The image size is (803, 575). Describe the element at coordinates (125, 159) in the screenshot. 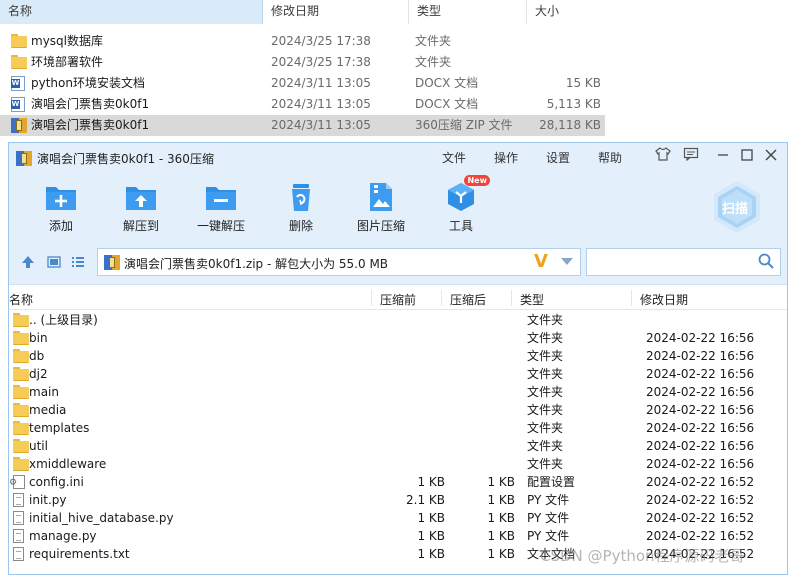

I see `window-title: 演唱会门票售卖0k0f1 - 360压缩` at that location.